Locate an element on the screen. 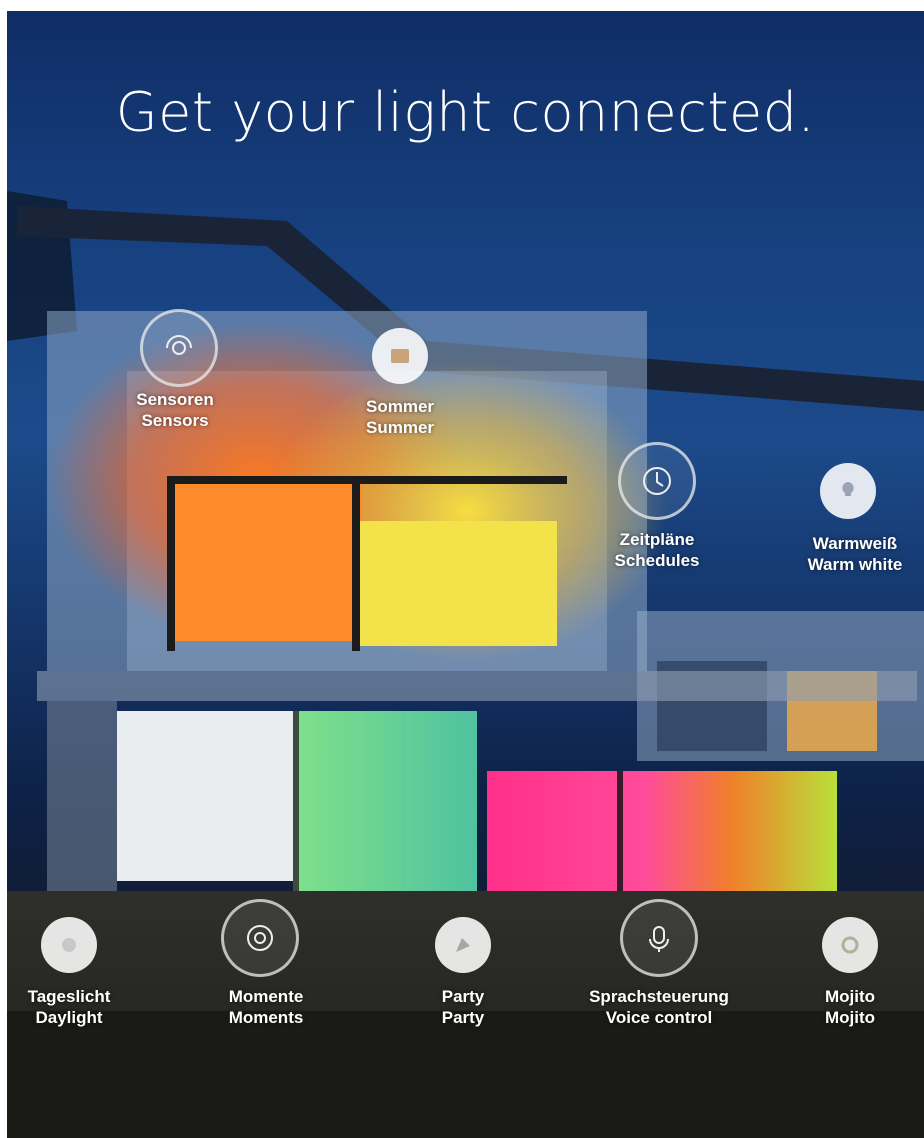 Image resolution: width=924 pixels, height=1138 pixels. page-title: Get your light connected. is located at coordinates (465, 112).